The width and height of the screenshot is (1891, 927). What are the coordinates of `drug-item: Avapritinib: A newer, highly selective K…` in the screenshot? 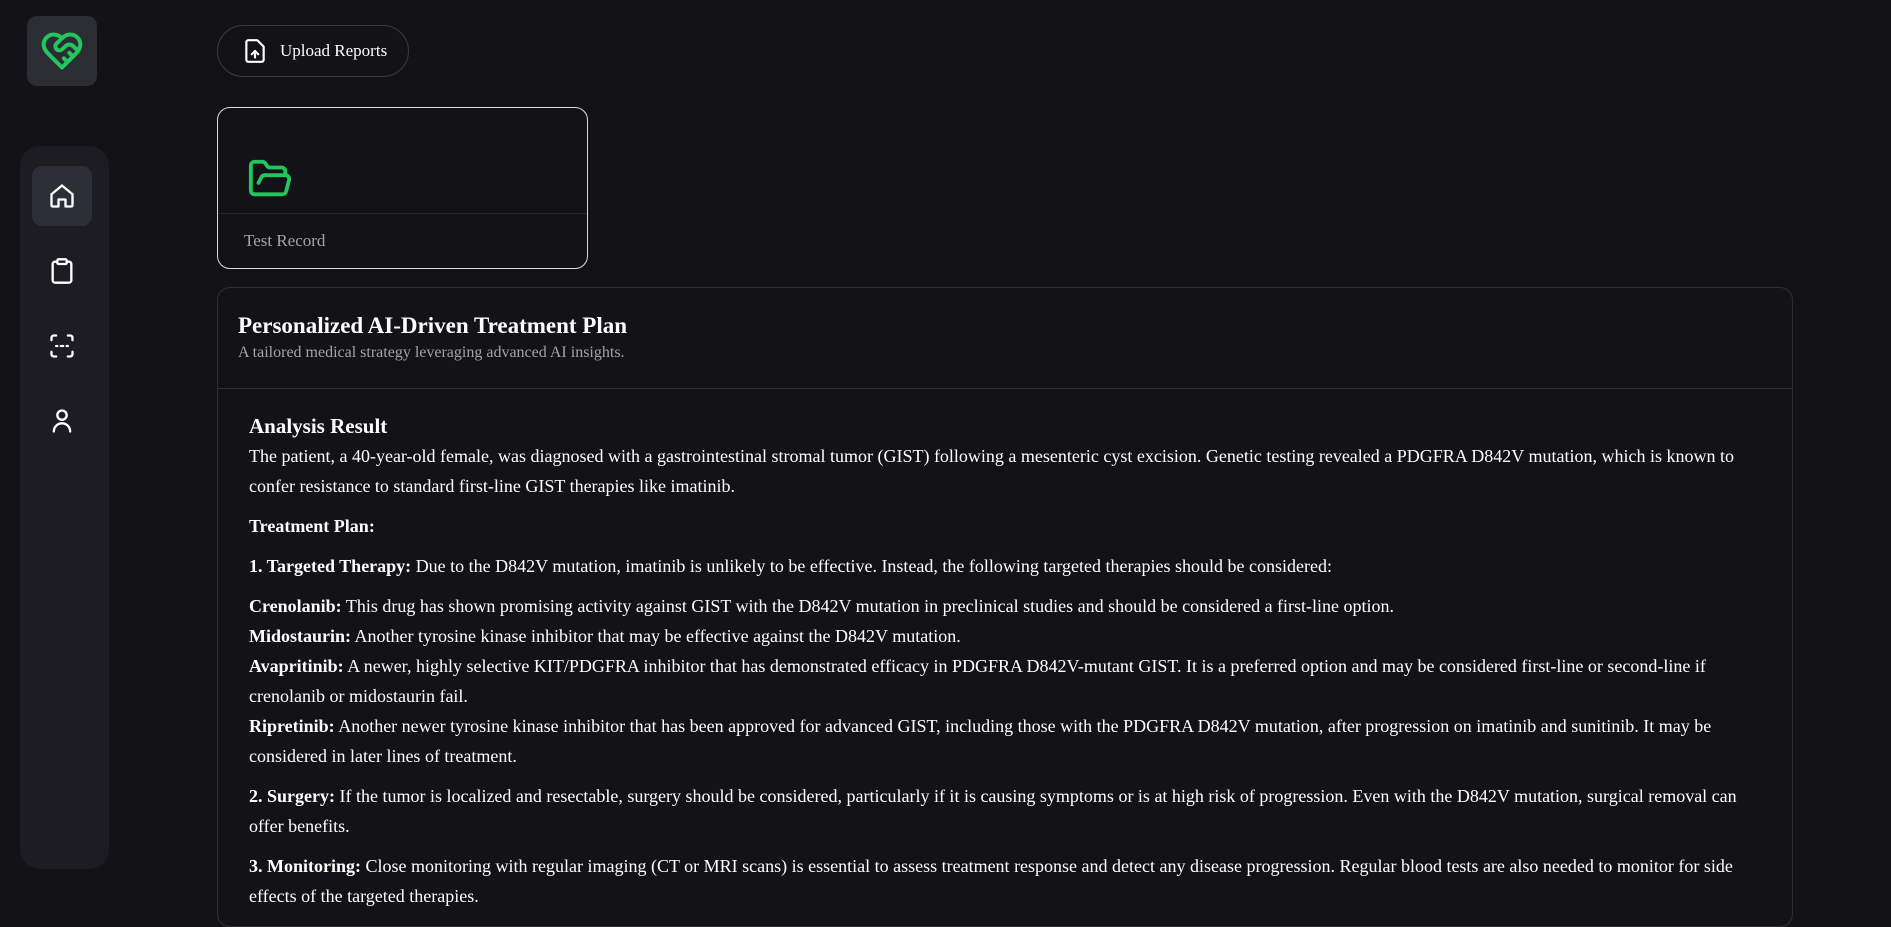 It's located at (977, 681).